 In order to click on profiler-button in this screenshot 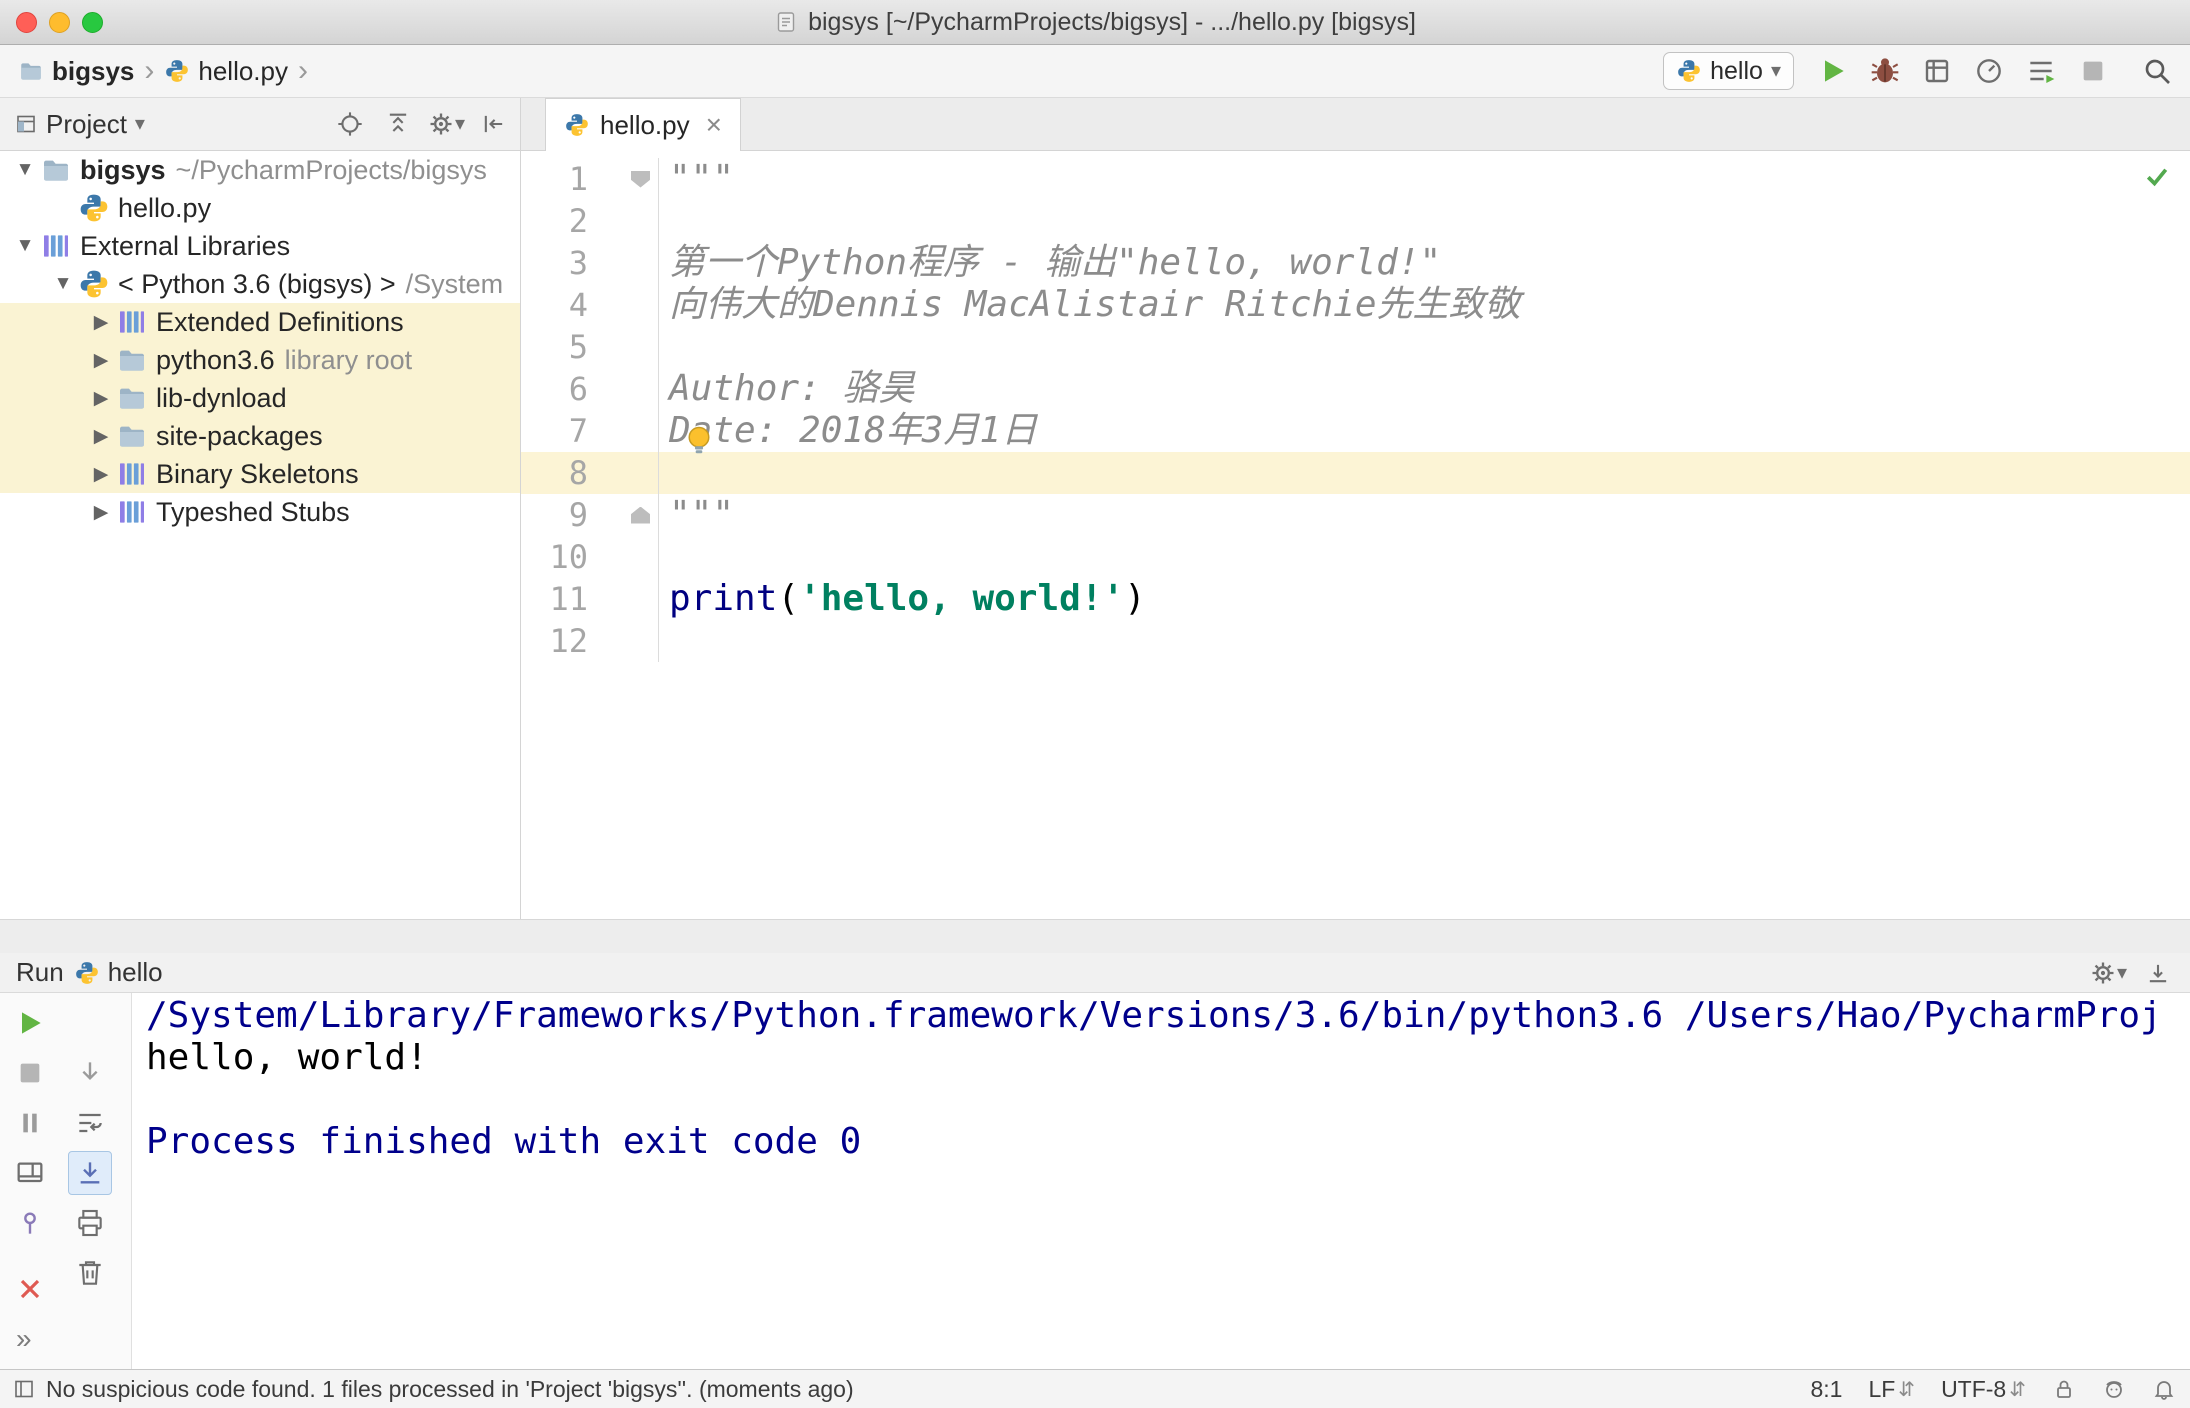, I will do `click(1989, 71)`.